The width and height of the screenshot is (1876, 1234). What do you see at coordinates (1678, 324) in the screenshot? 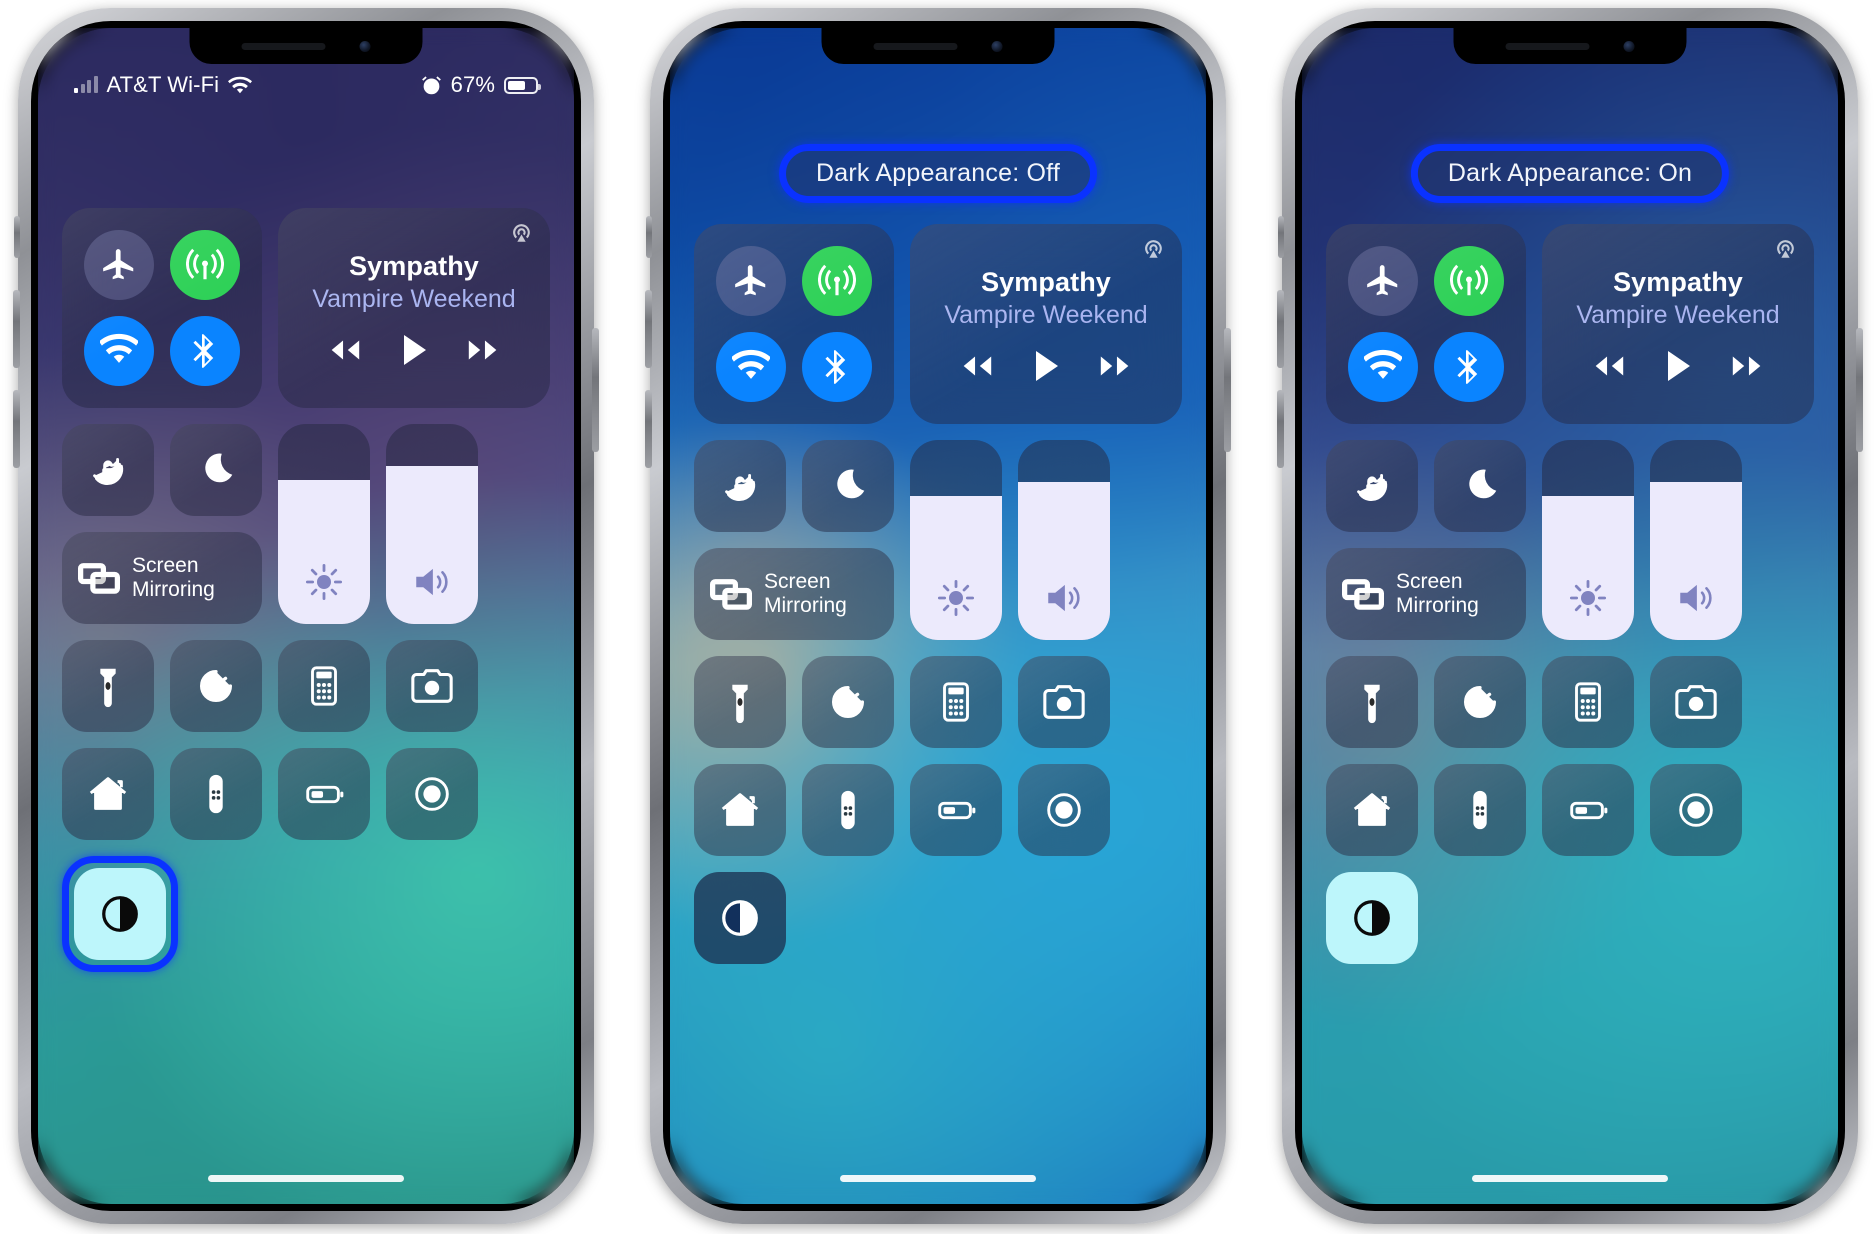
I see `now-playing-module-3: Sympathy Vampire Weekend` at bounding box center [1678, 324].